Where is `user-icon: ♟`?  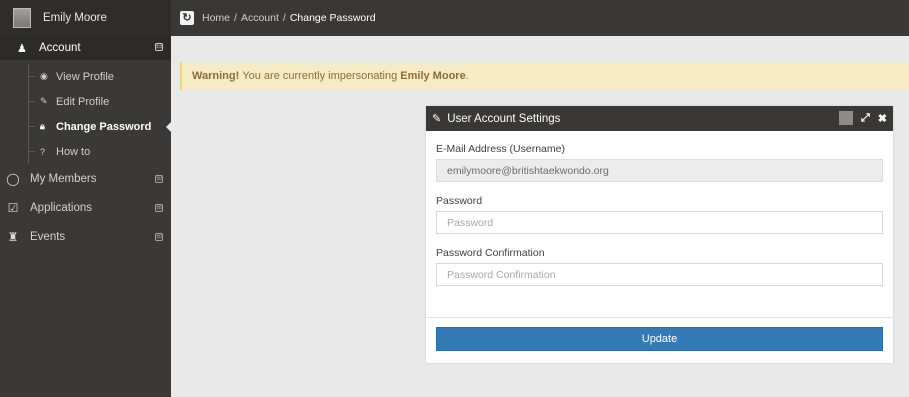
user-icon: ♟ is located at coordinates (22, 48).